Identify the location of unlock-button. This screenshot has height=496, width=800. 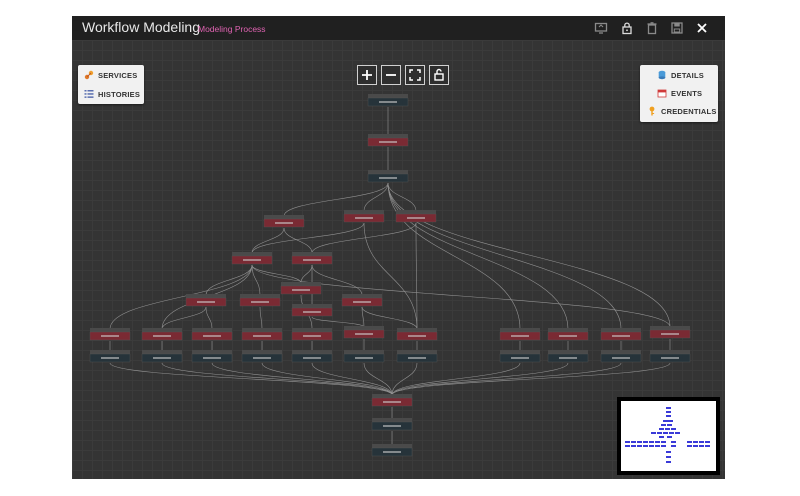
(439, 75).